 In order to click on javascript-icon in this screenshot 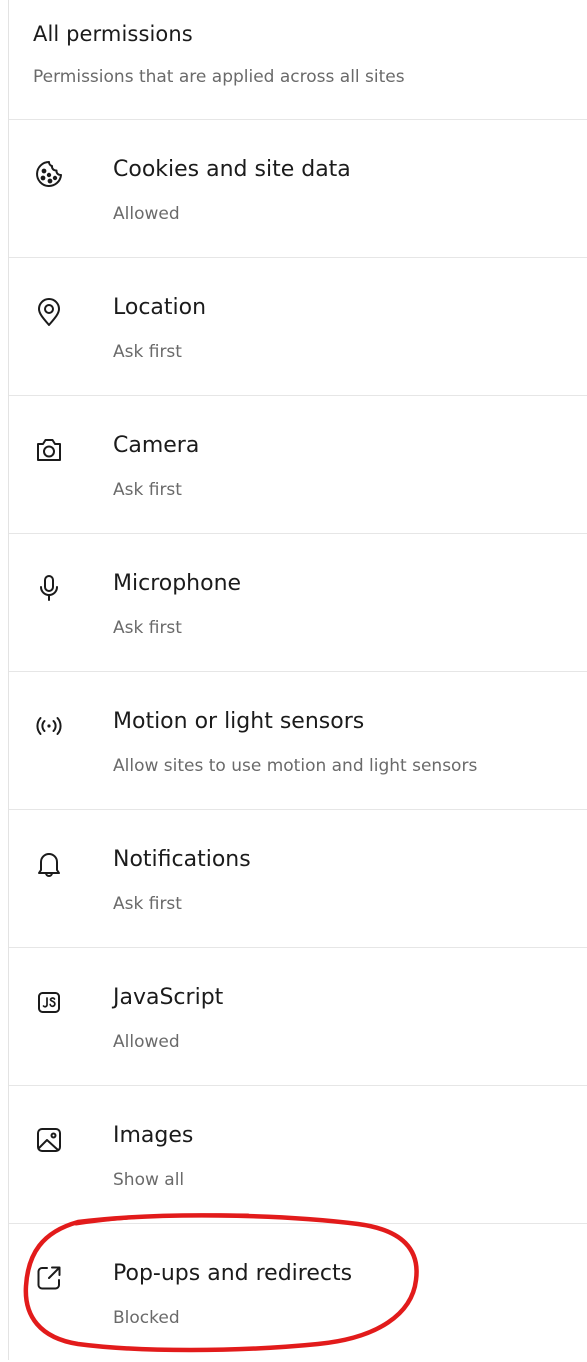, I will do `click(49, 1002)`.